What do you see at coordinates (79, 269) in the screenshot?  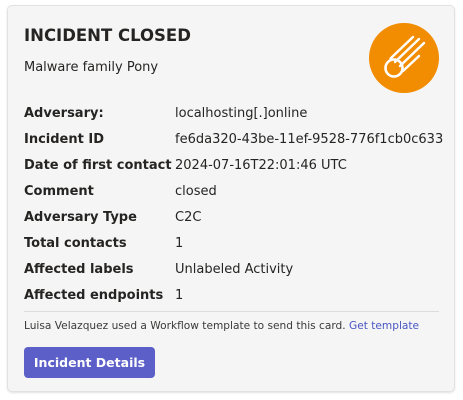 I see `fact-label: Affected labels` at bounding box center [79, 269].